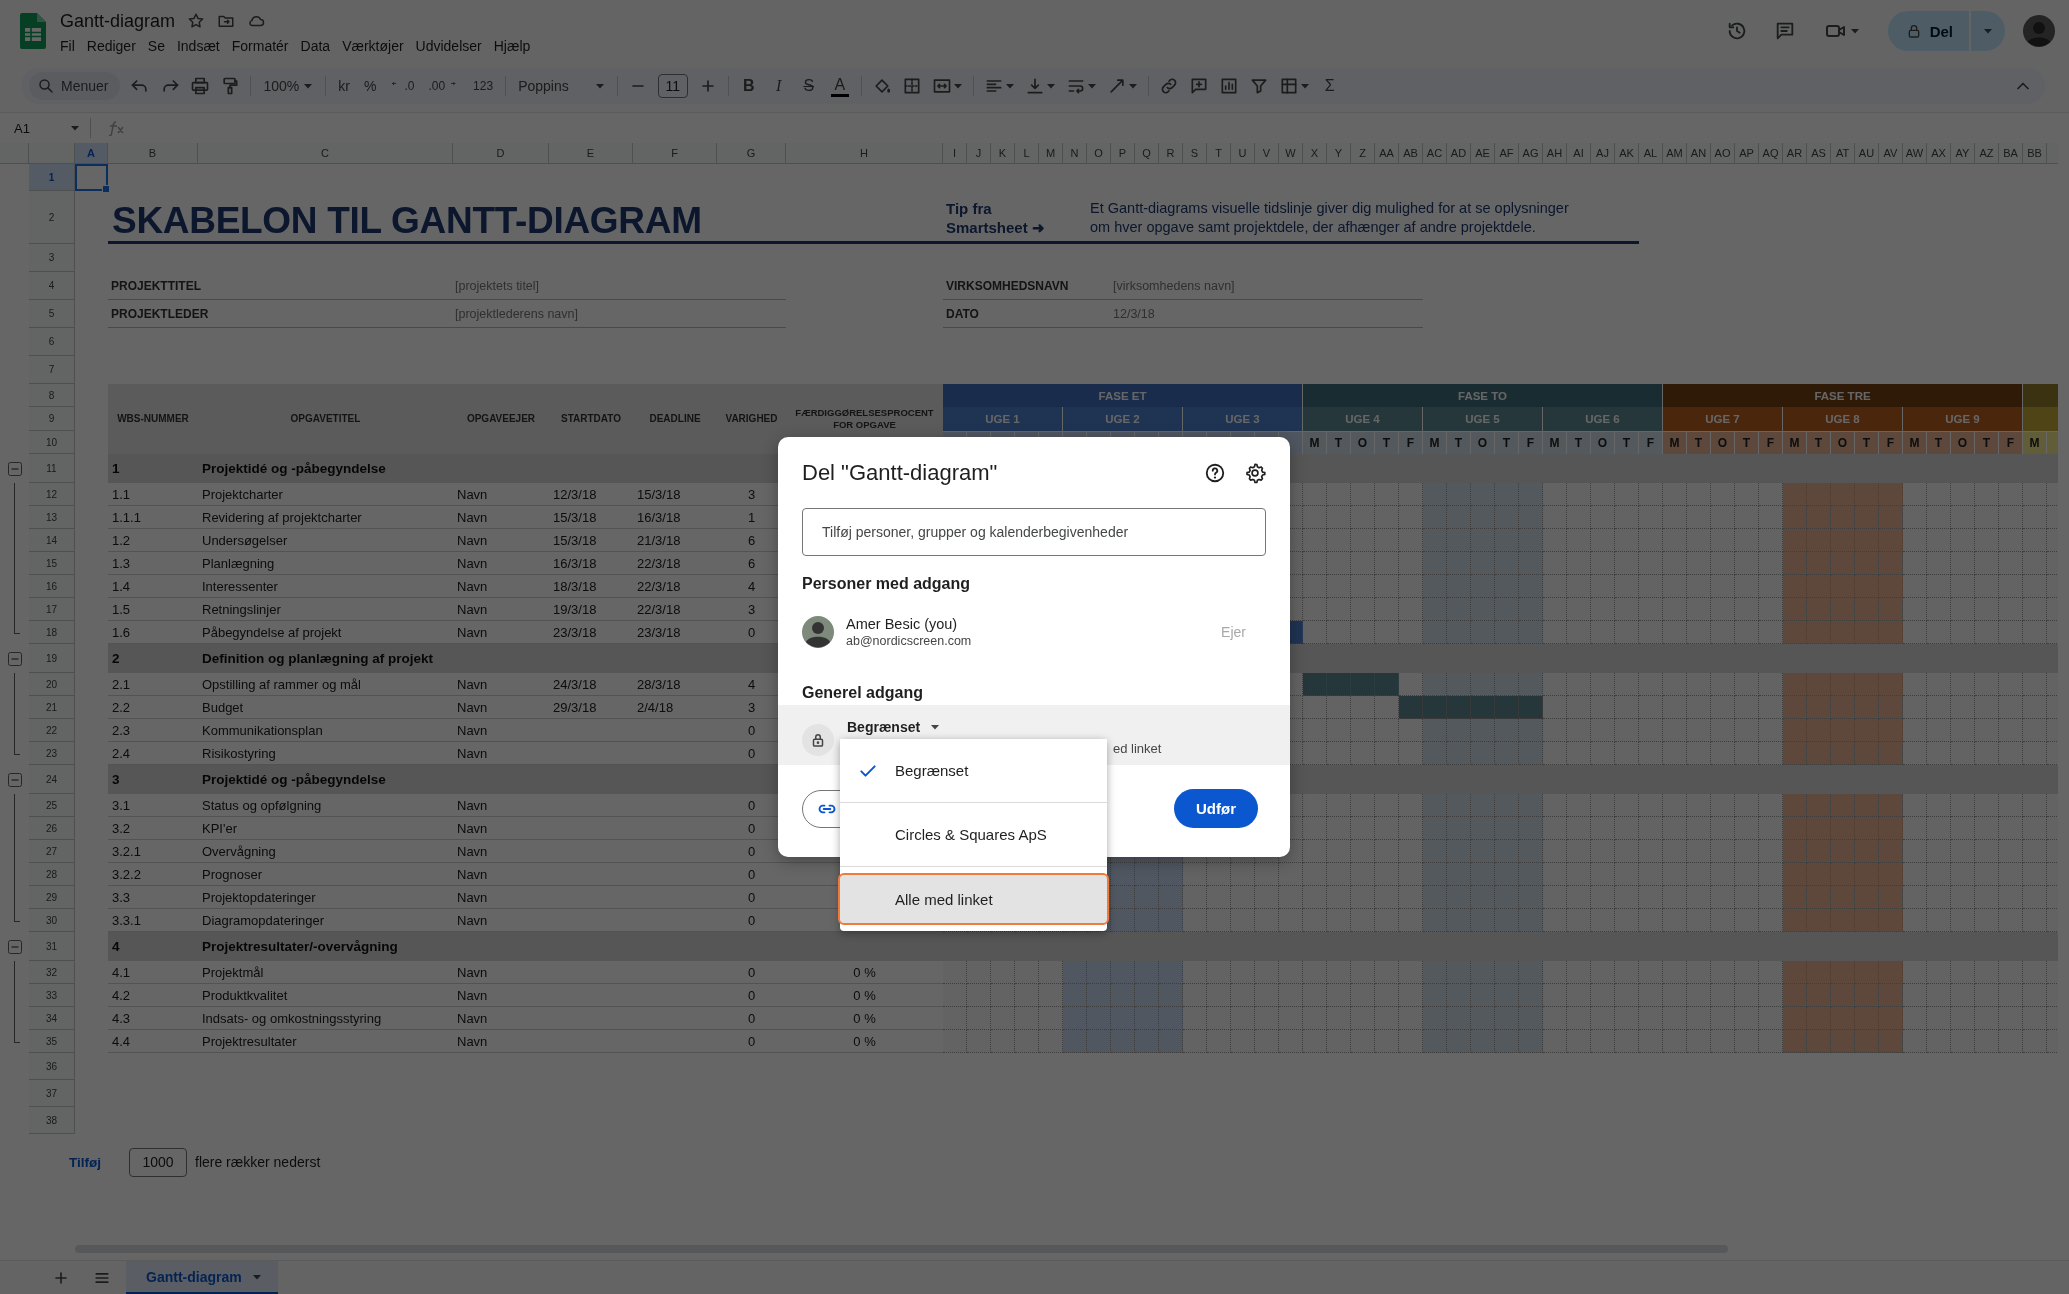  Describe the element at coordinates (973, 899) in the screenshot. I see `access-option: Alle med linket` at that location.